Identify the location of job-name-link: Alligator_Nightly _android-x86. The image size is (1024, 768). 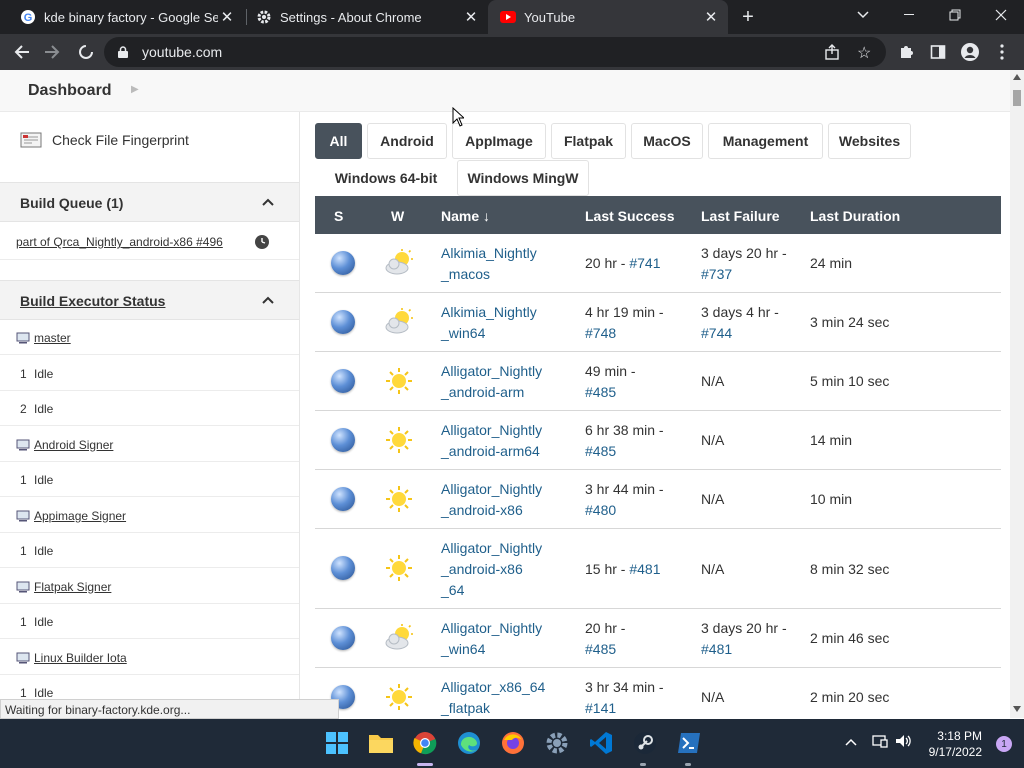
(491, 500).